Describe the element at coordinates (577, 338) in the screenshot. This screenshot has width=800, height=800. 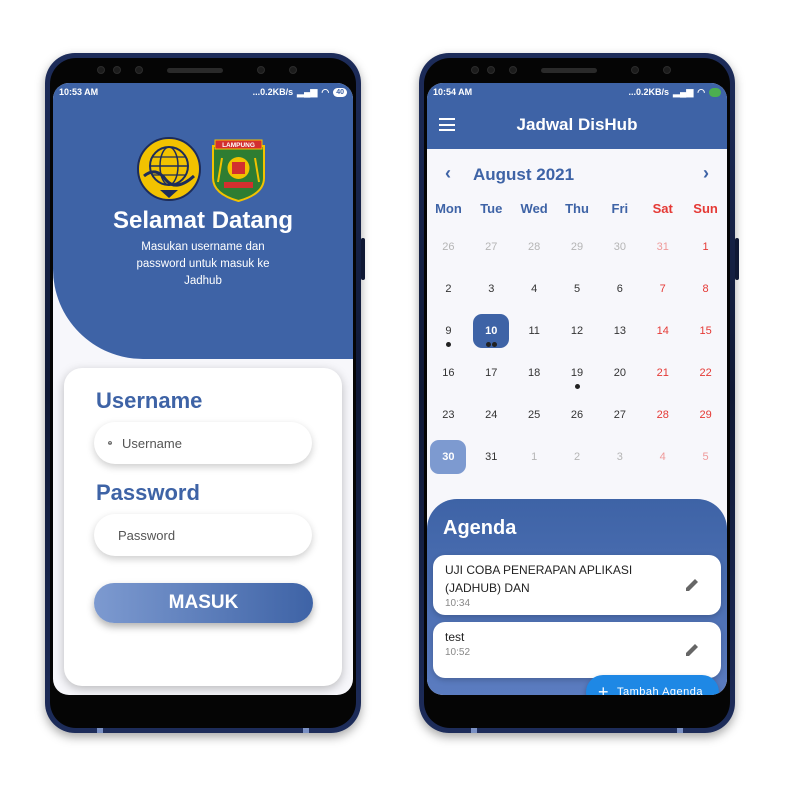
I see `calendar-day: 12` at that location.